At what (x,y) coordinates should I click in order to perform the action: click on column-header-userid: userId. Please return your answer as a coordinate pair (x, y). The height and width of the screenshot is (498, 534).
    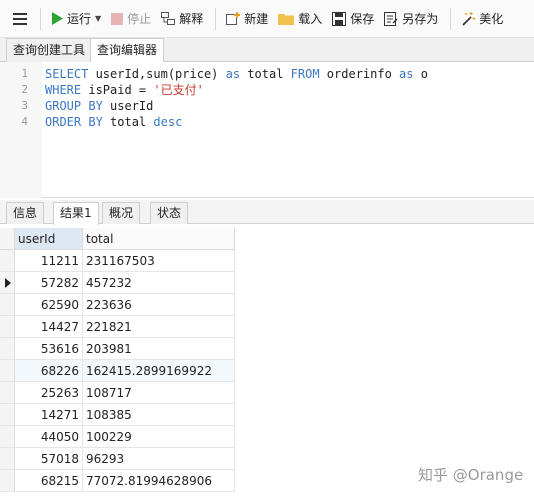
    Looking at the image, I should click on (49, 239).